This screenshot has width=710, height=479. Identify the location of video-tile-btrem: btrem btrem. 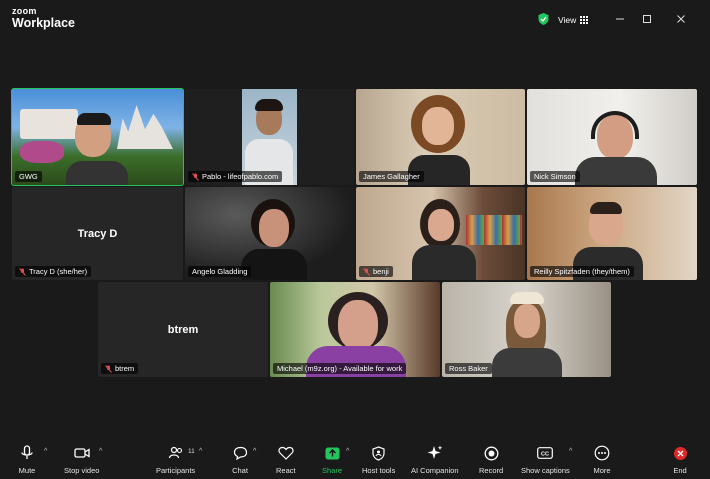
(183, 329).